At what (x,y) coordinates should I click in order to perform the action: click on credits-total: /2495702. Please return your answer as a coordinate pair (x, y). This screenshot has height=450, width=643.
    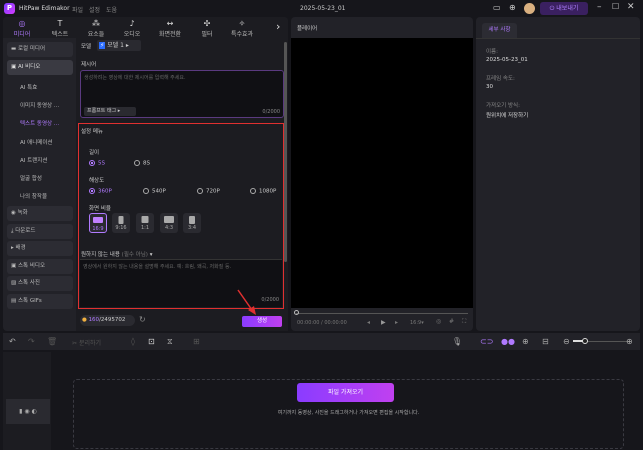
    Looking at the image, I should click on (112, 320).